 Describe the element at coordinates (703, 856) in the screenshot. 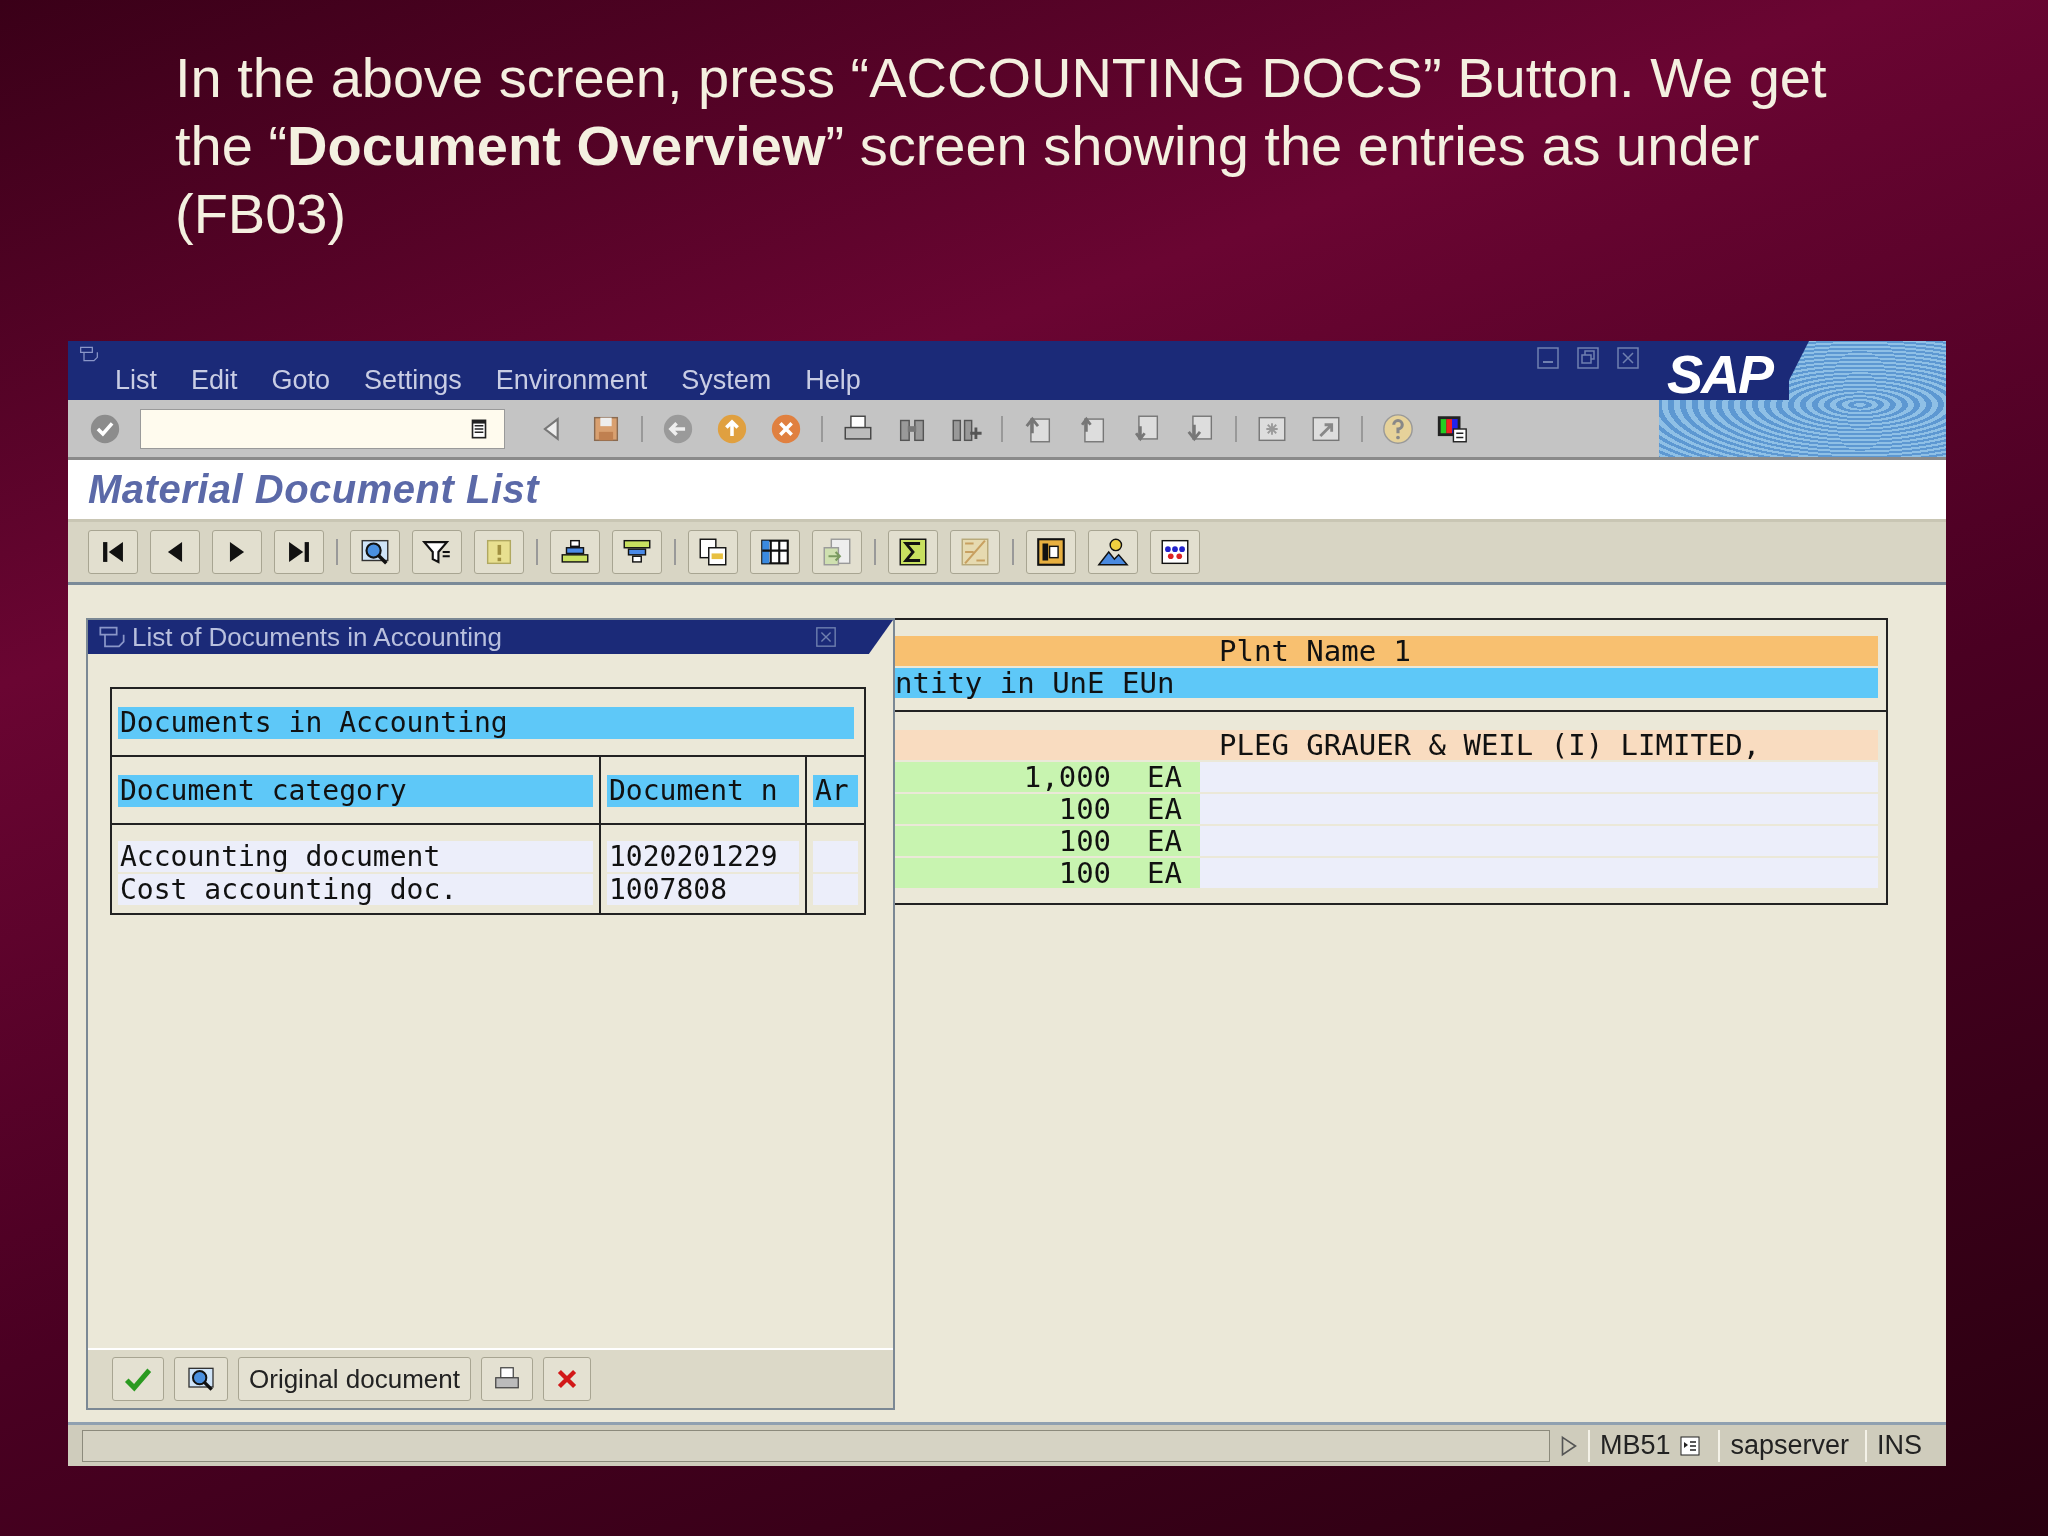

I see `table-cell: 1020201229` at that location.